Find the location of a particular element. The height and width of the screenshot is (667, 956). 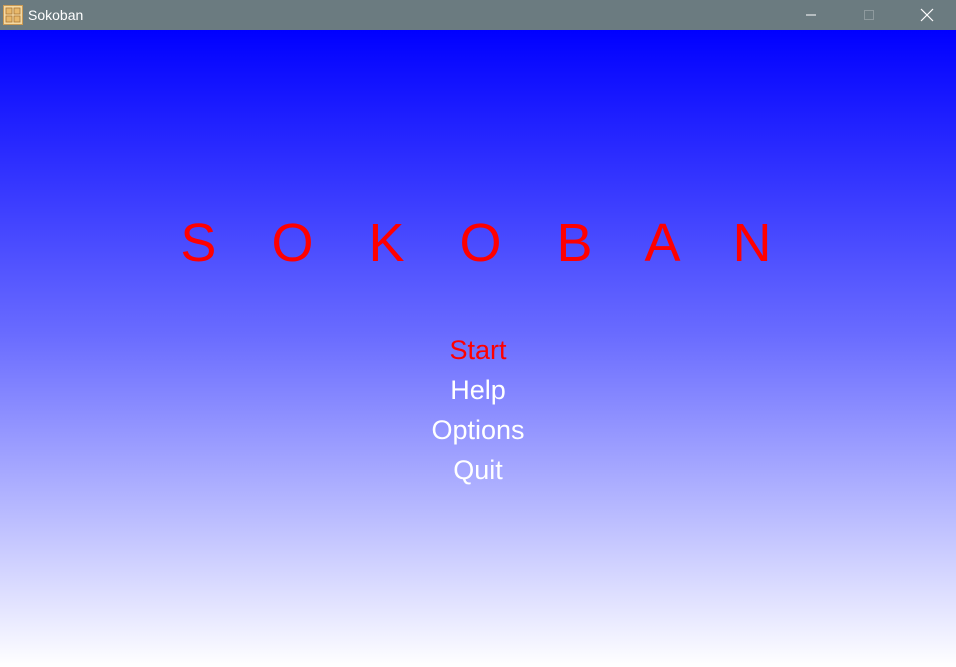

game-title: S O K O B A N is located at coordinates (486, 243).